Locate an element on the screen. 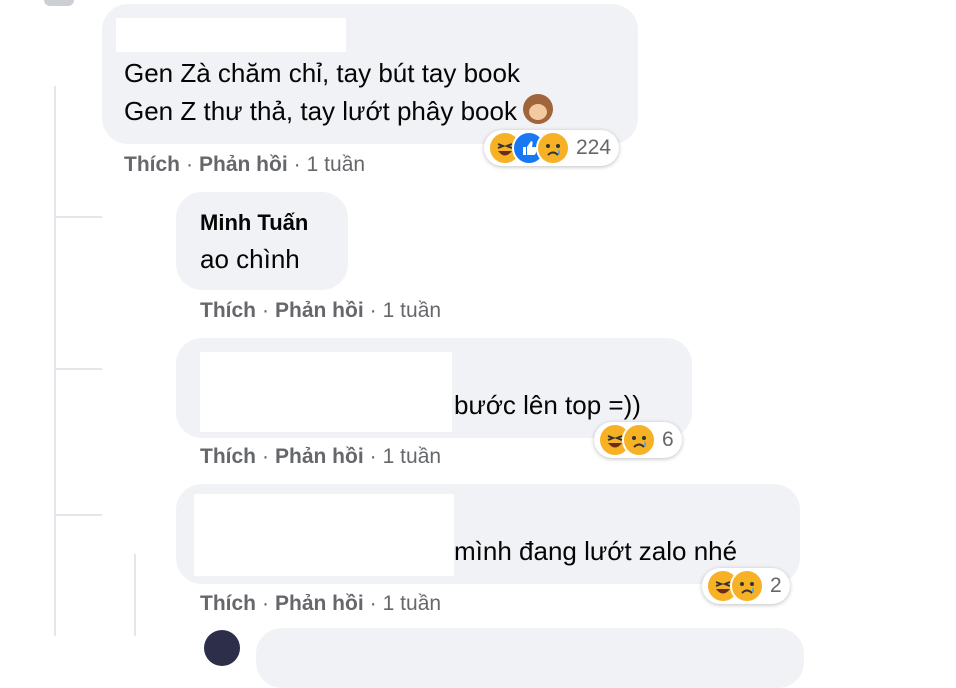 The height and width of the screenshot is (688, 956). comment-text-line: Gen Zà chăm chỉ, tay bút tay book is located at coordinates (322, 73).